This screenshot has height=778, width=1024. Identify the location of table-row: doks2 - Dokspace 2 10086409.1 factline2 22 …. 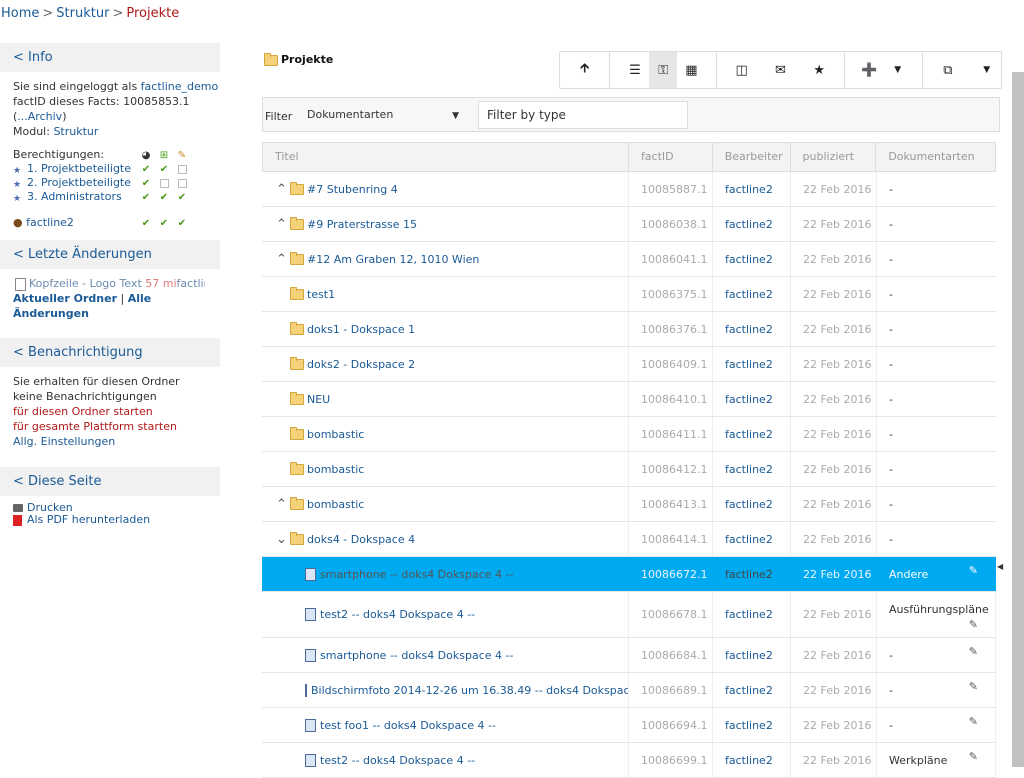
(629, 364).